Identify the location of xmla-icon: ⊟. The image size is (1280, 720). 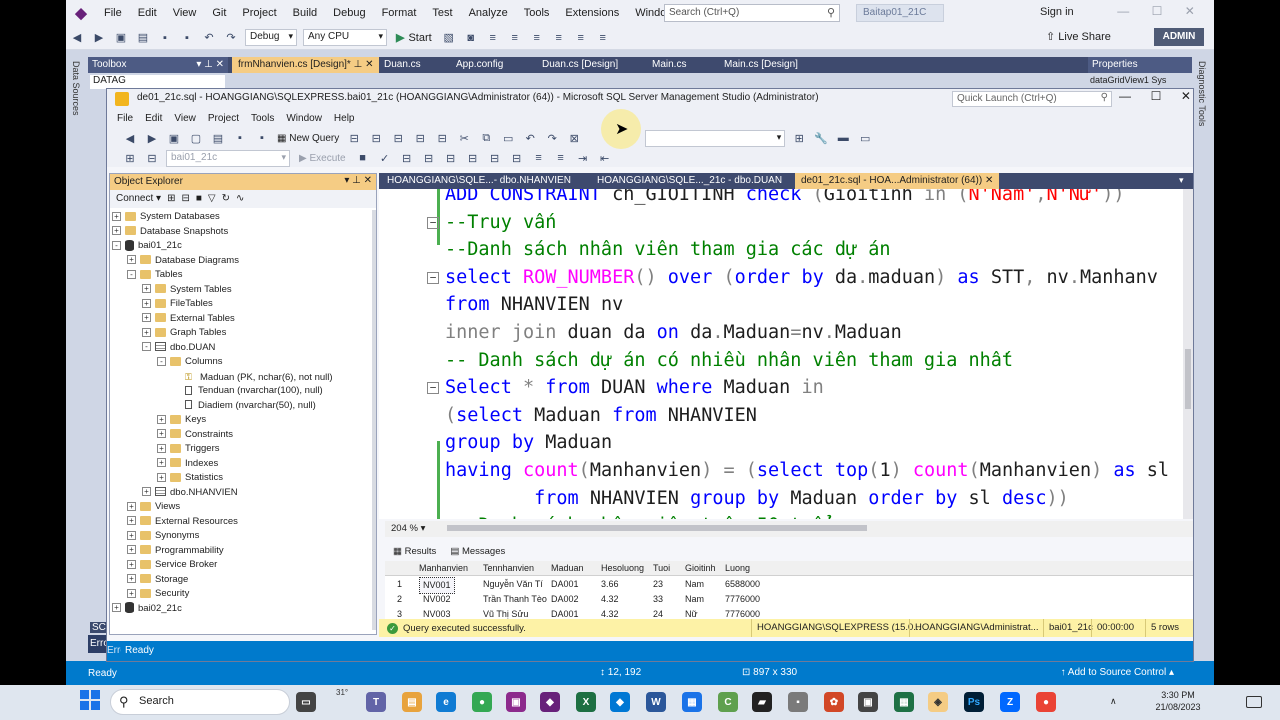
(420, 138).